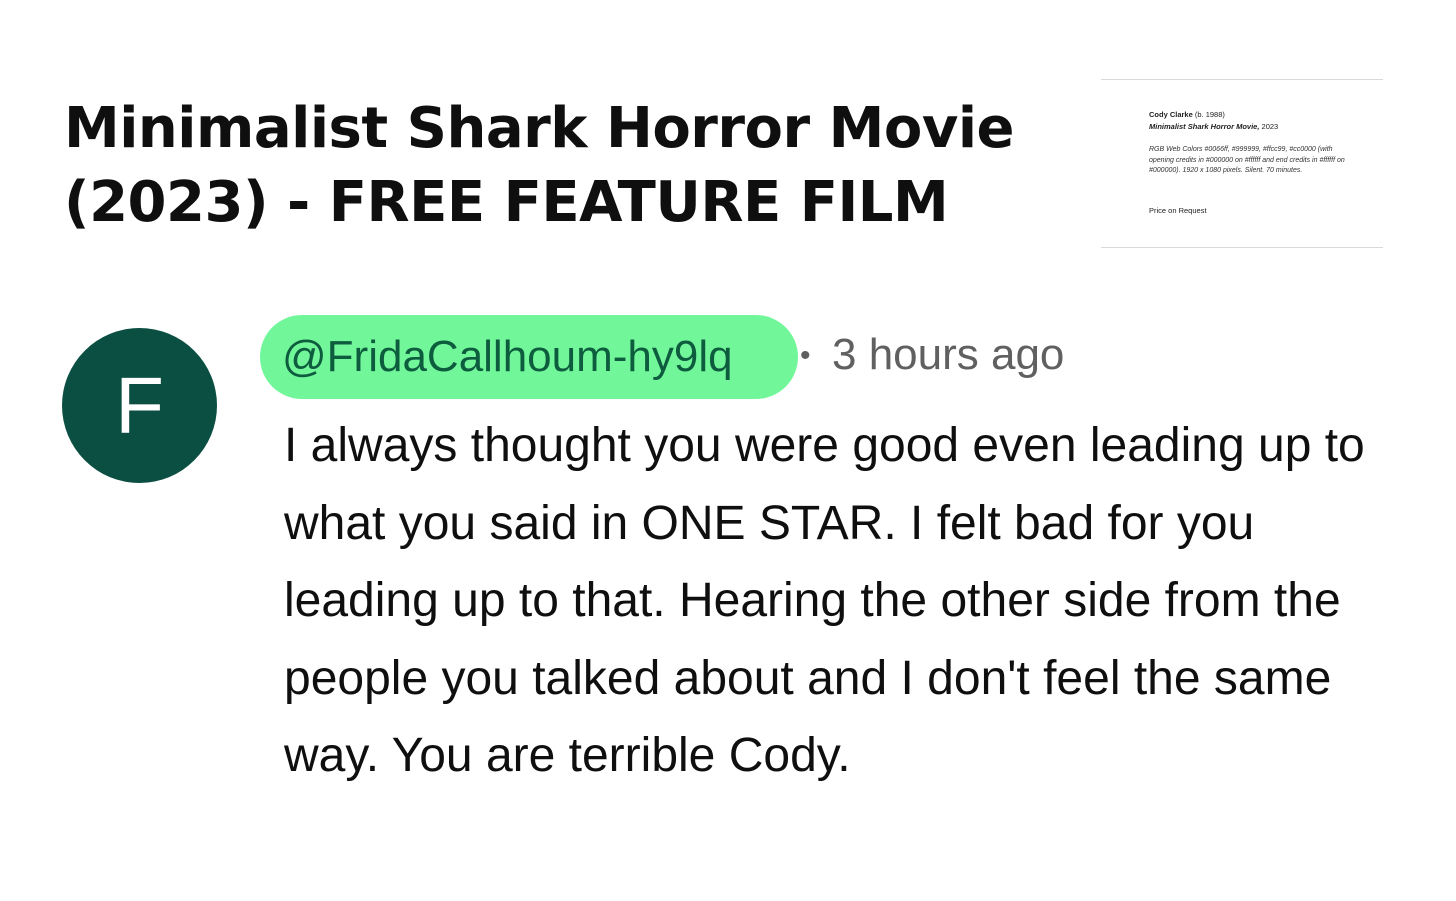 This screenshot has height=901, width=1456. Describe the element at coordinates (1204, 126) in the screenshot. I see `thumbnail-work-name: Minimalist Shark Horror Movie,` at that location.